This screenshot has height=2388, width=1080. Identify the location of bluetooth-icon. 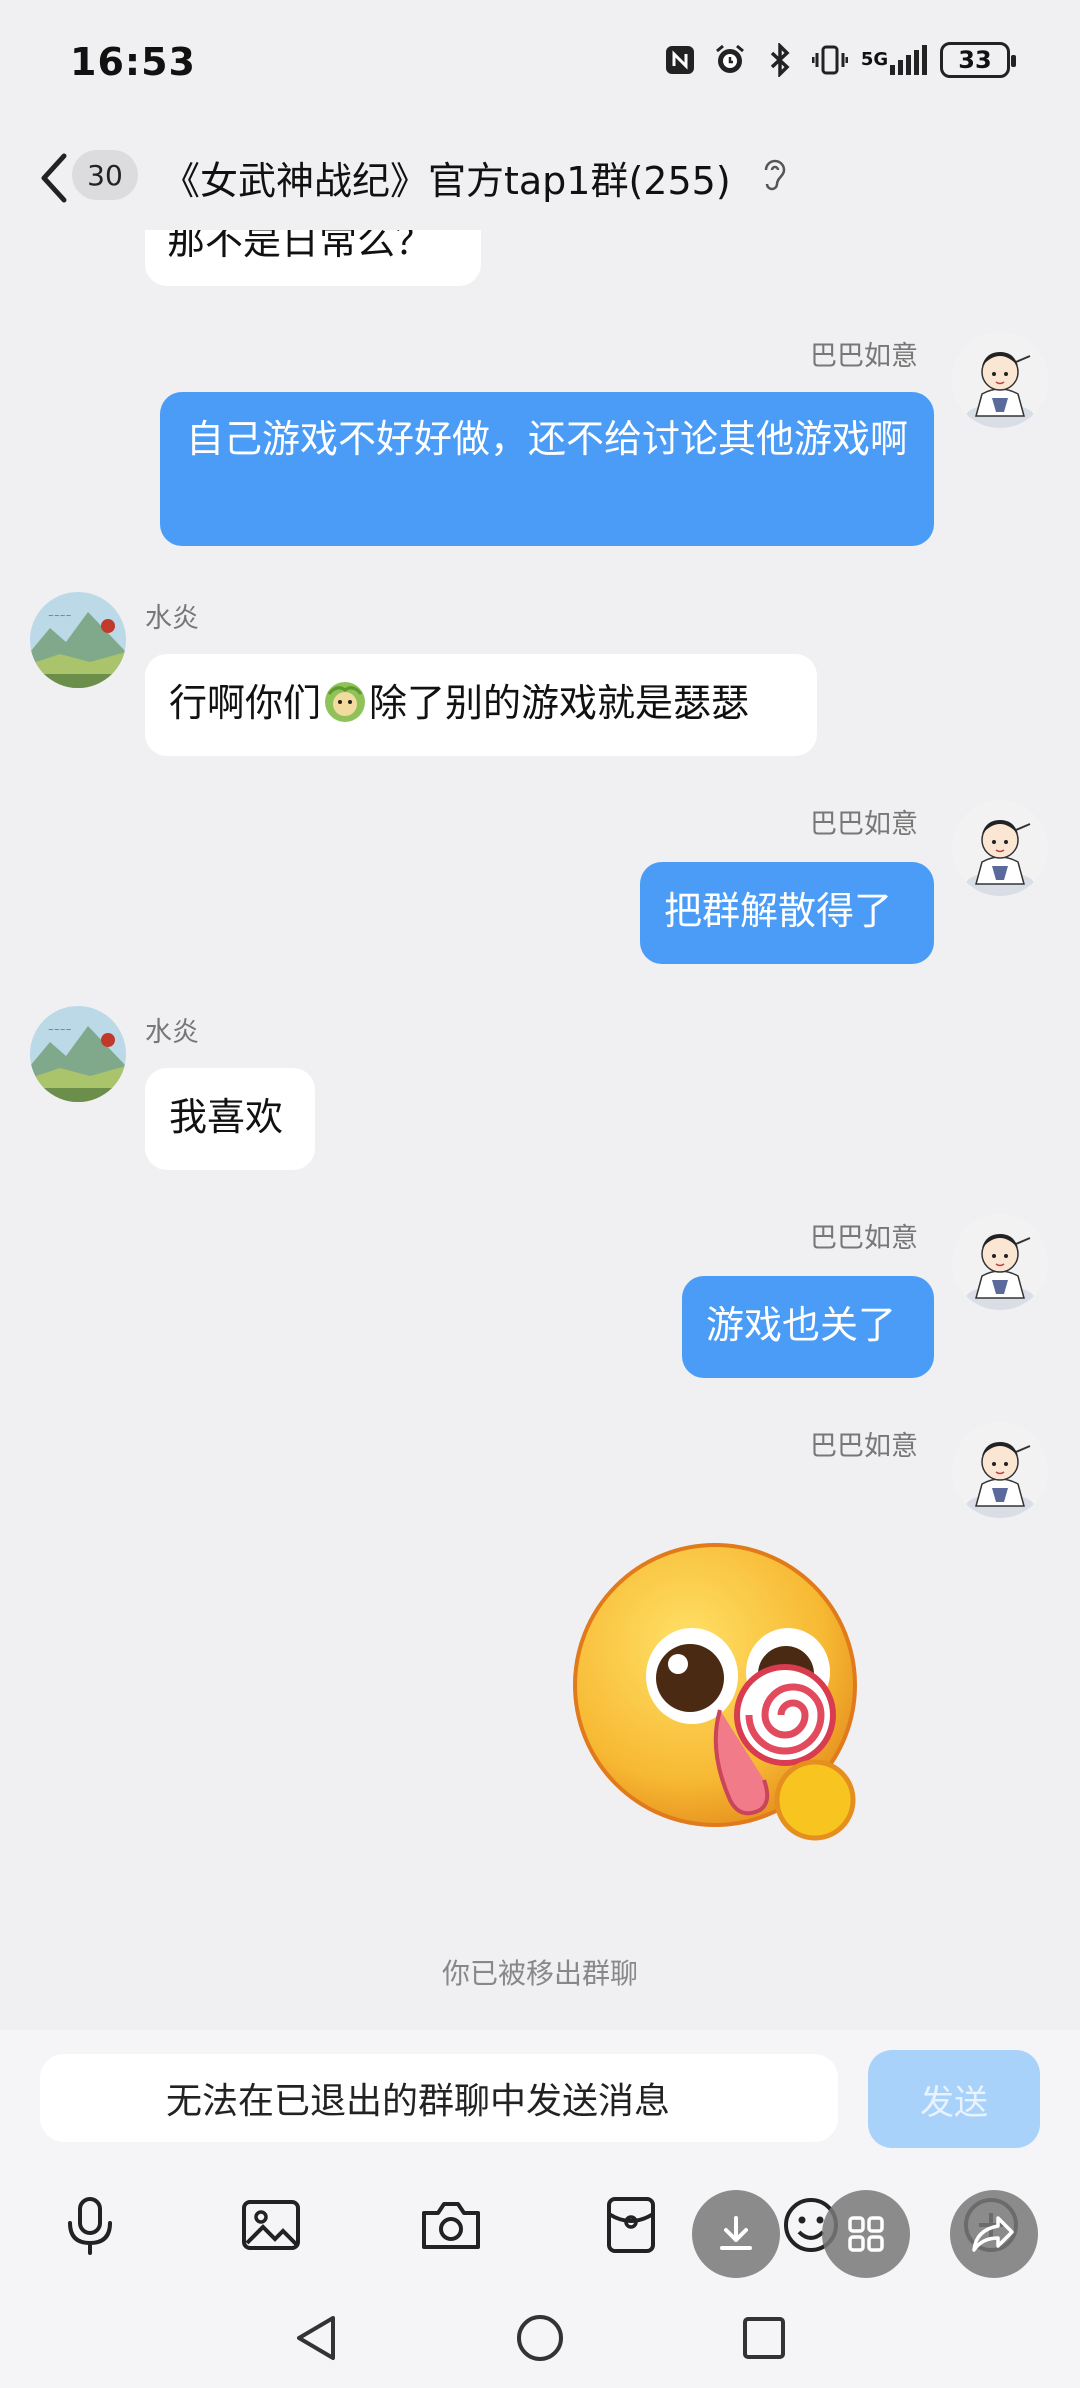
(780, 60).